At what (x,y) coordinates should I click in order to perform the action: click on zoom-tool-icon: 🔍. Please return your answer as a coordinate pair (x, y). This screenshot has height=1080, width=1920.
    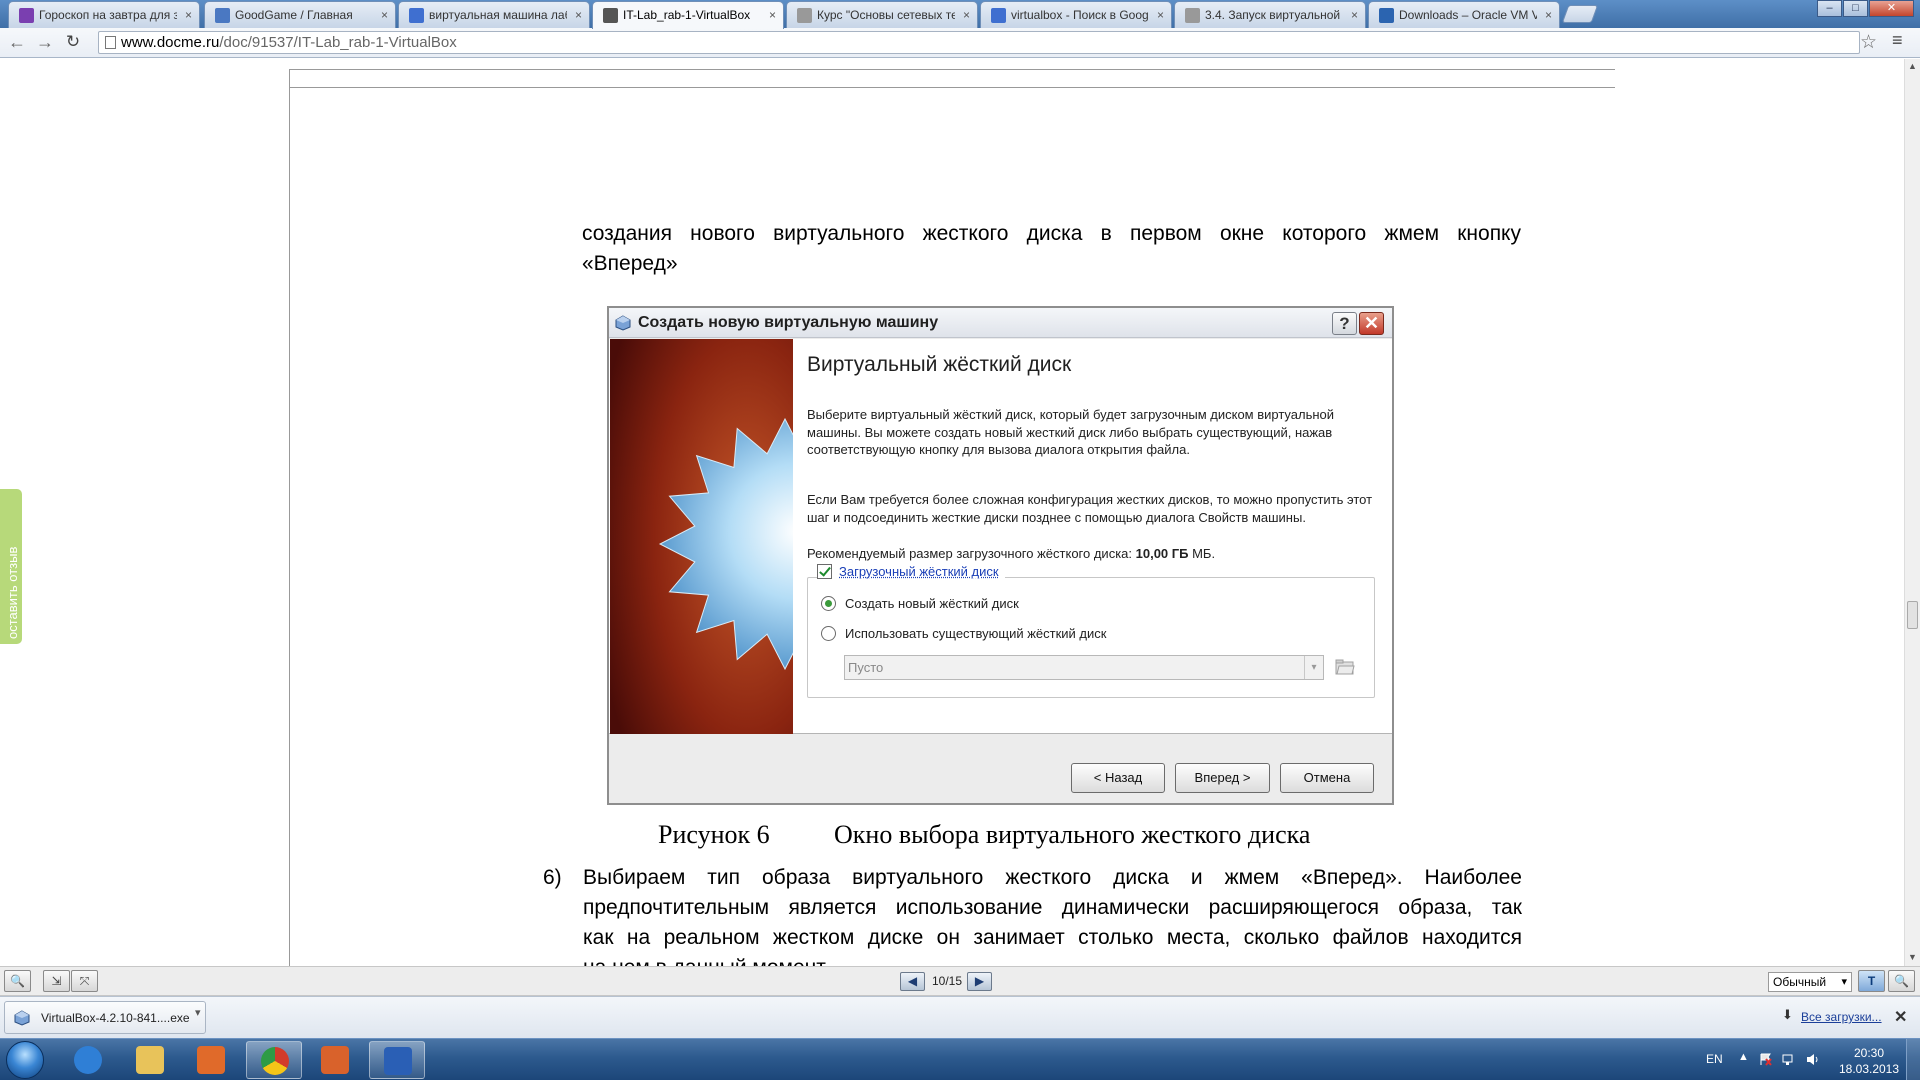
    Looking at the image, I should click on (17, 981).